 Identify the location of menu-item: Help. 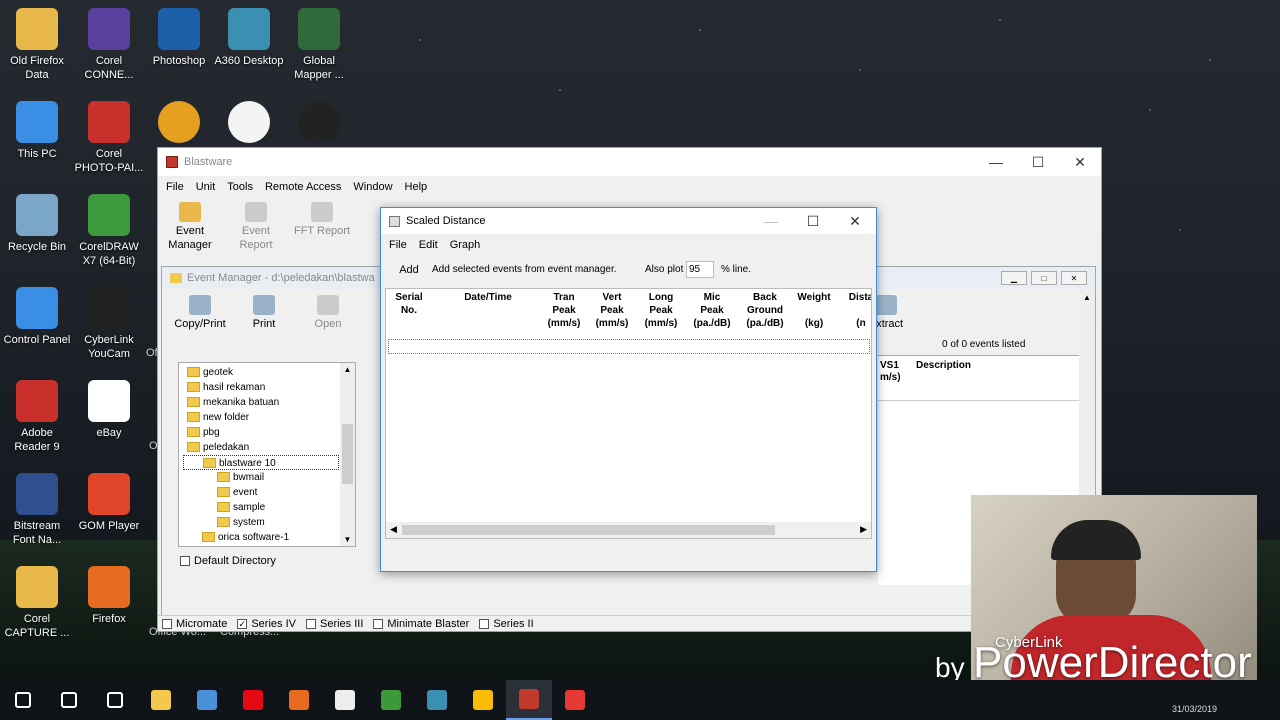
(416, 187).